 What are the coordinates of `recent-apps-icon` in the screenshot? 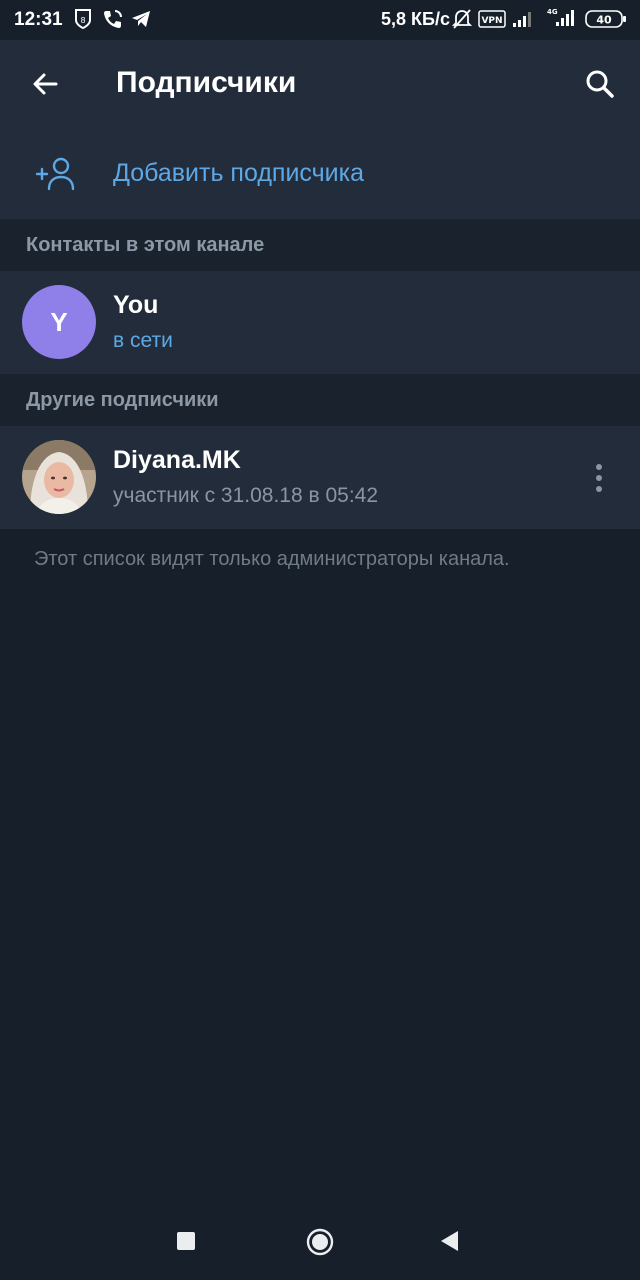 It's located at (186, 1241).